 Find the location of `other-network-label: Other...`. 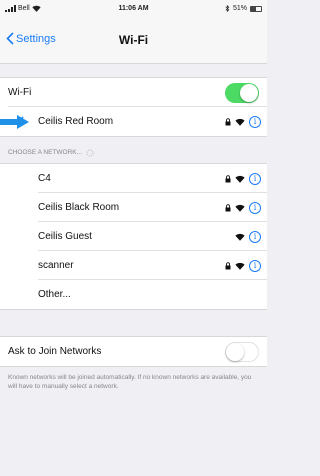

other-network-label: Other... is located at coordinates (54, 294).